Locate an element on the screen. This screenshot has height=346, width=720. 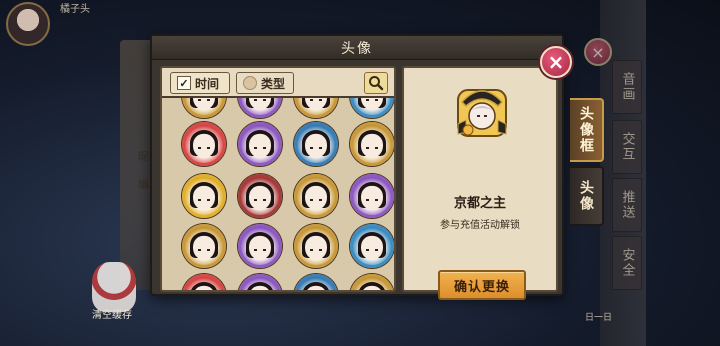
bg-tab-interact: 交互 is located at coordinates (627, 147).